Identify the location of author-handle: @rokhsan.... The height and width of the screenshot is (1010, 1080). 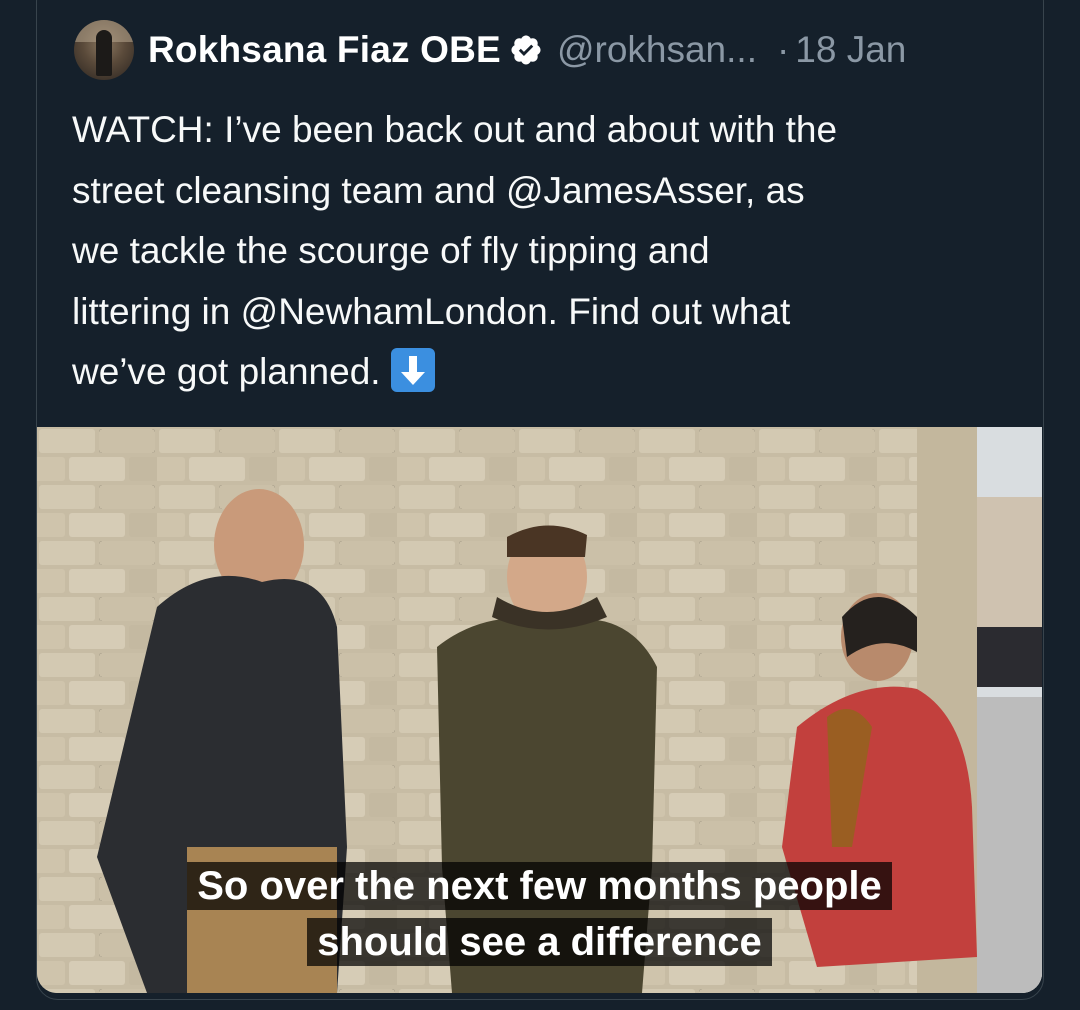
(657, 50).